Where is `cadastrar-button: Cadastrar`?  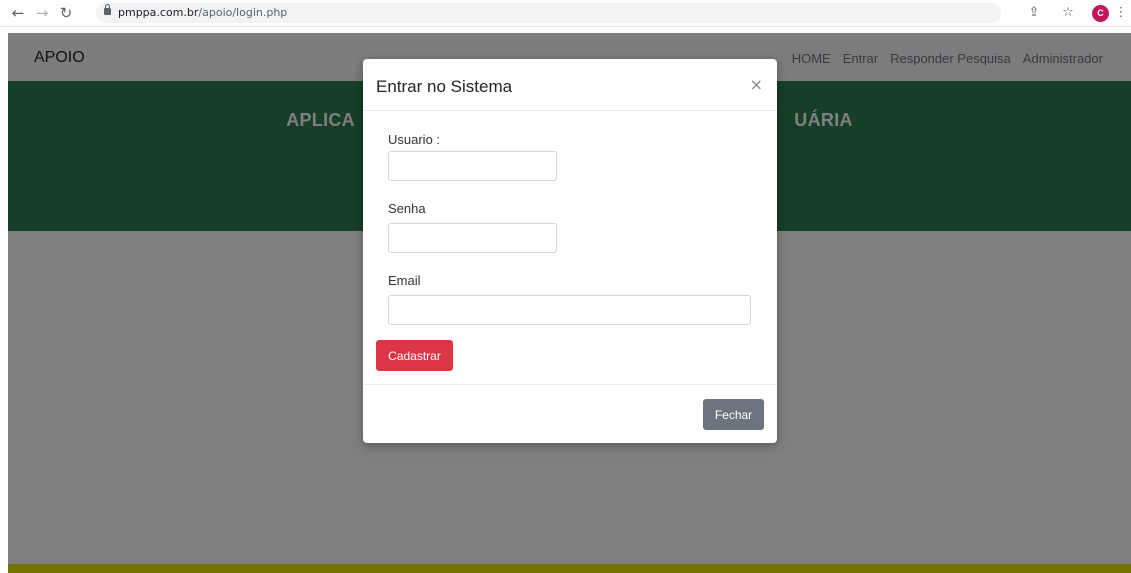
cadastrar-button: Cadastrar is located at coordinates (414, 355).